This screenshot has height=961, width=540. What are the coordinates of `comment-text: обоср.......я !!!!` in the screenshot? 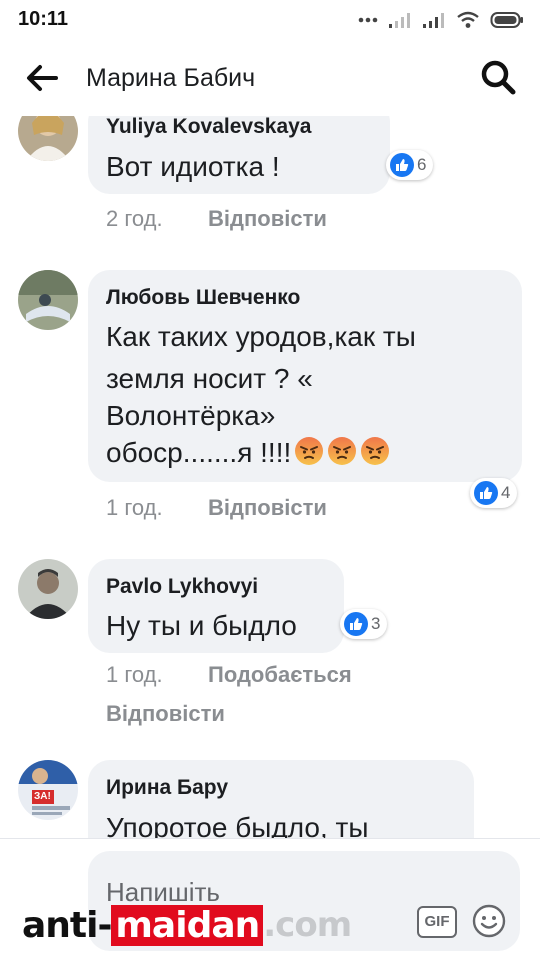 It's located at (199, 452).